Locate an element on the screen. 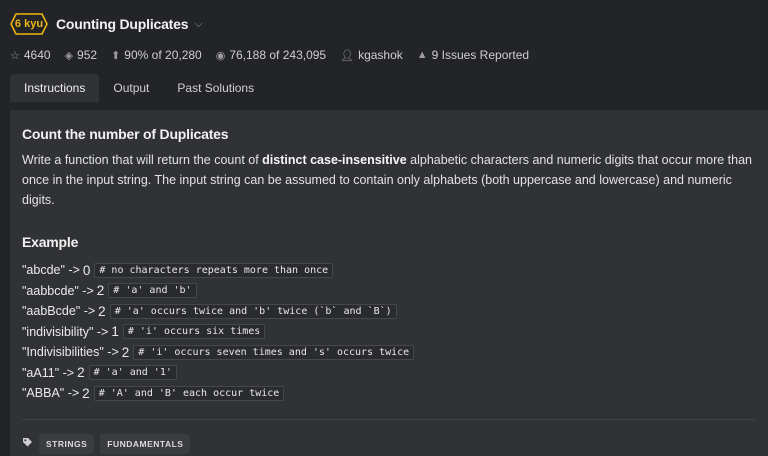  kata-header: 6 kyu Counting Duplicates ⌵ is located at coordinates (106, 24).